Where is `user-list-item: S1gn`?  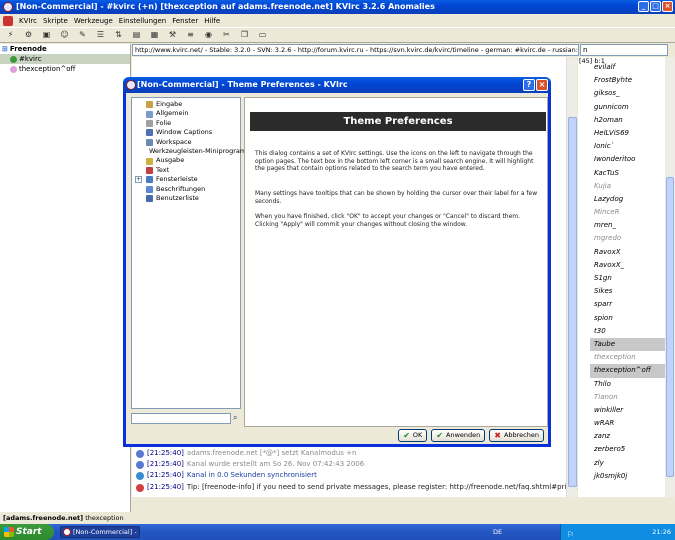 user-list-item: S1gn is located at coordinates (627, 278).